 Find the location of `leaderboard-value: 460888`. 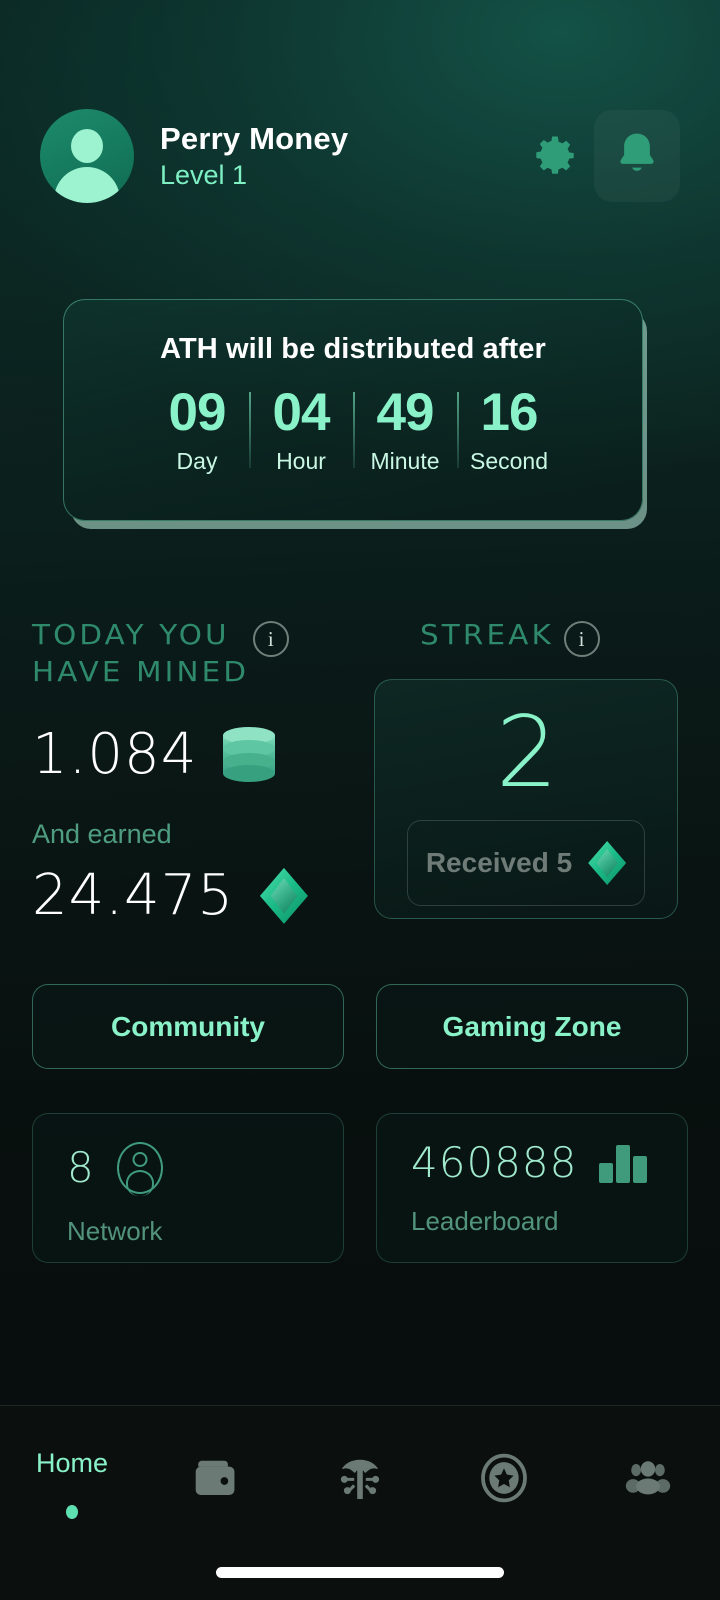

leaderboard-value: 460888 is located at coordinates (494, 1162).